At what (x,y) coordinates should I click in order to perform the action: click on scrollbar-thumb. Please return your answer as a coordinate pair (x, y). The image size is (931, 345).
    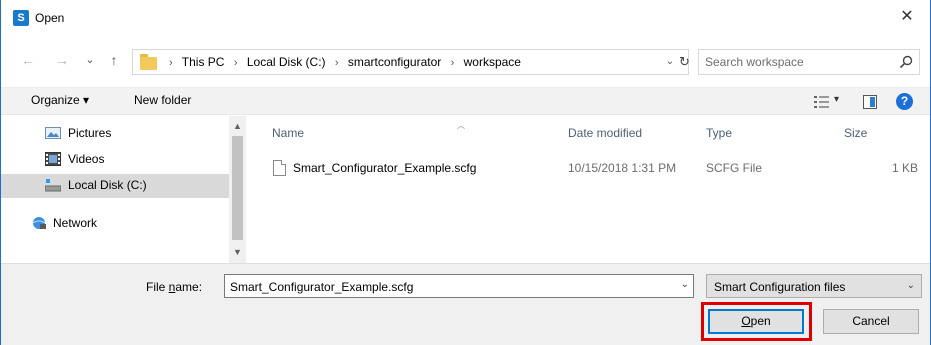
    Looking at the image, I should click on (237, 188).